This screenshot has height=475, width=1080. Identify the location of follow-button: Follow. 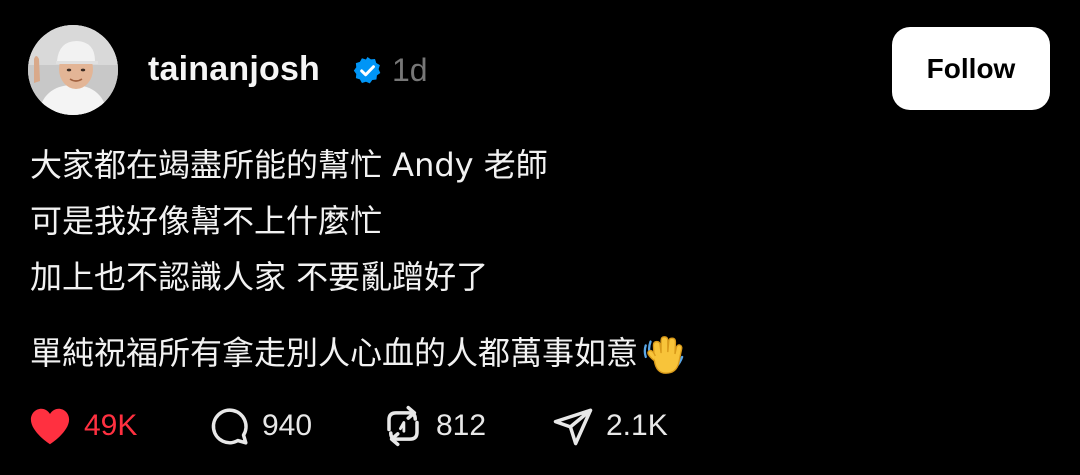
(971, 68).